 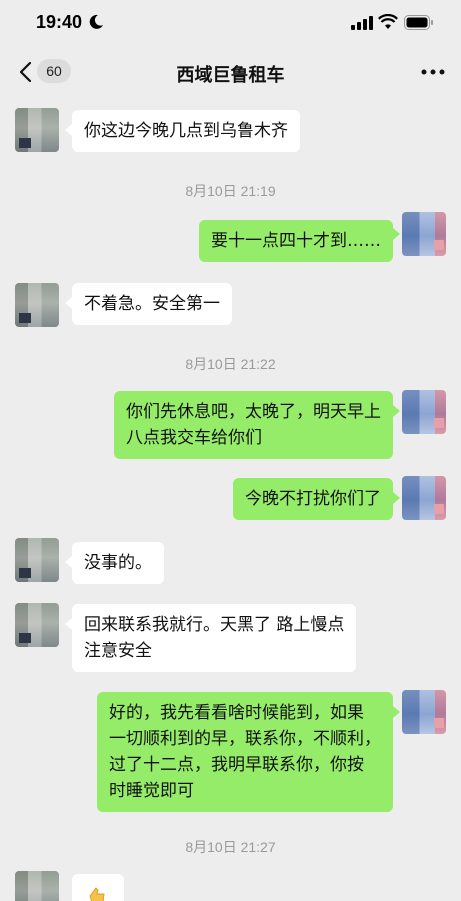 What do you see at coordinates (186, 131) in the screenshot?
I see `received-message: 你这边今晚几点到乌鲁木齐` at bounding box center [186, 131].